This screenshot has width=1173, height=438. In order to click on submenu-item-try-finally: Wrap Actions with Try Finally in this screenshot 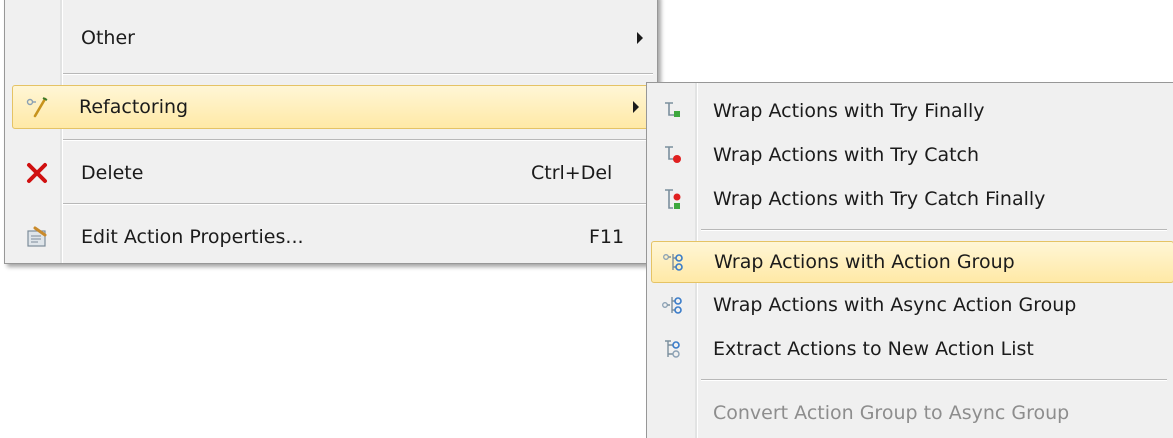, I will do `click(911, 111)`.